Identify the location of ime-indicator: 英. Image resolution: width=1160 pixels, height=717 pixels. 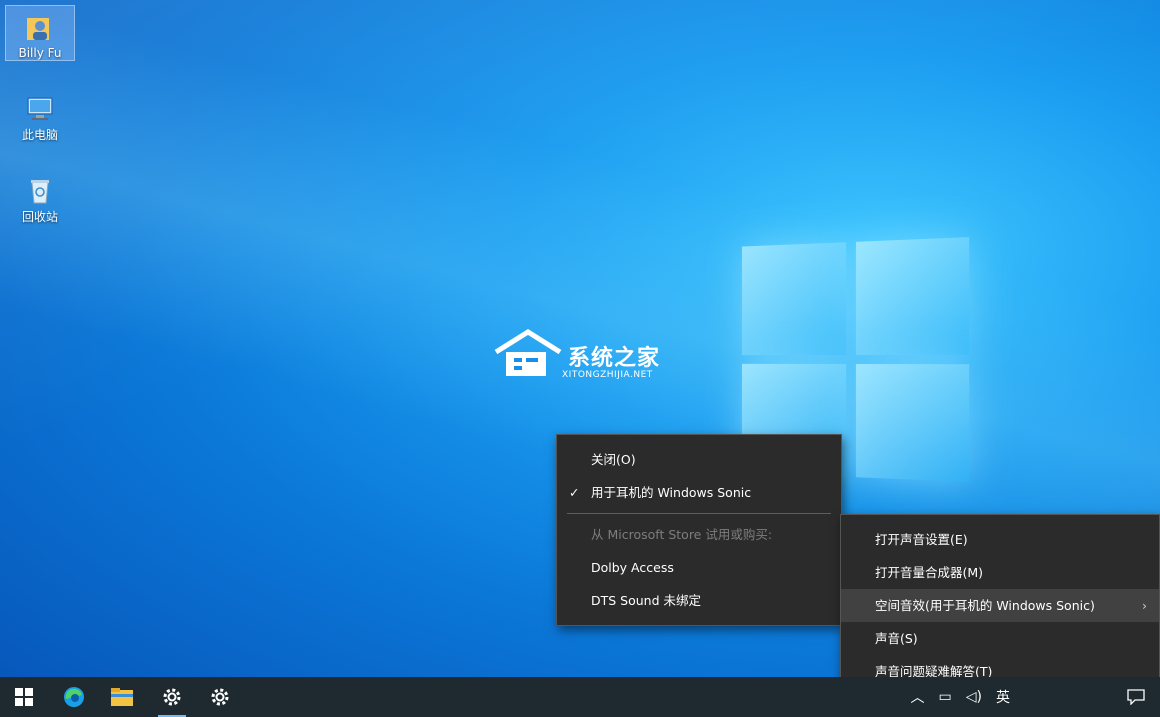
(1003, 697).